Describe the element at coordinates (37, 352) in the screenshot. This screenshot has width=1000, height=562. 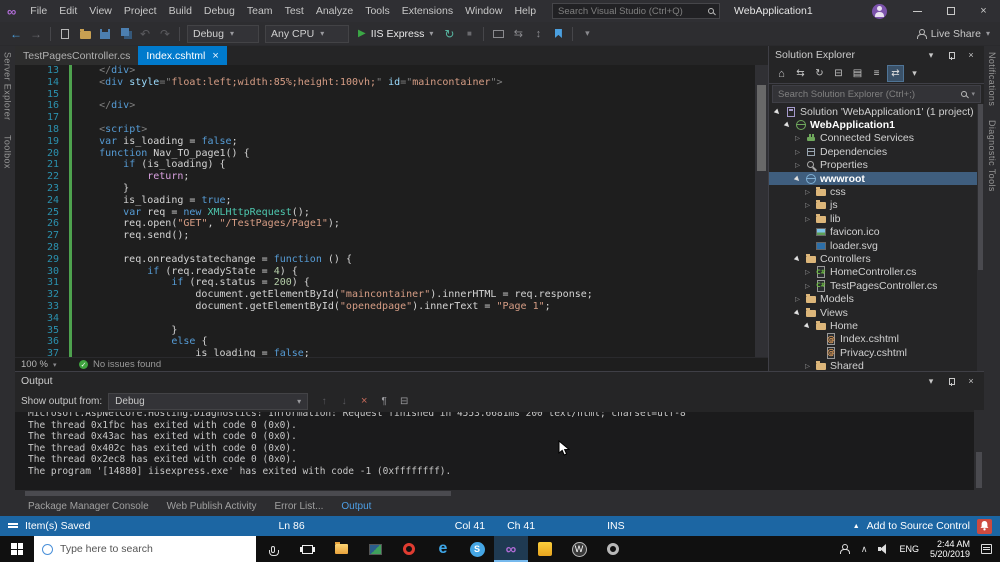
I see `line-number: 37` at that location.